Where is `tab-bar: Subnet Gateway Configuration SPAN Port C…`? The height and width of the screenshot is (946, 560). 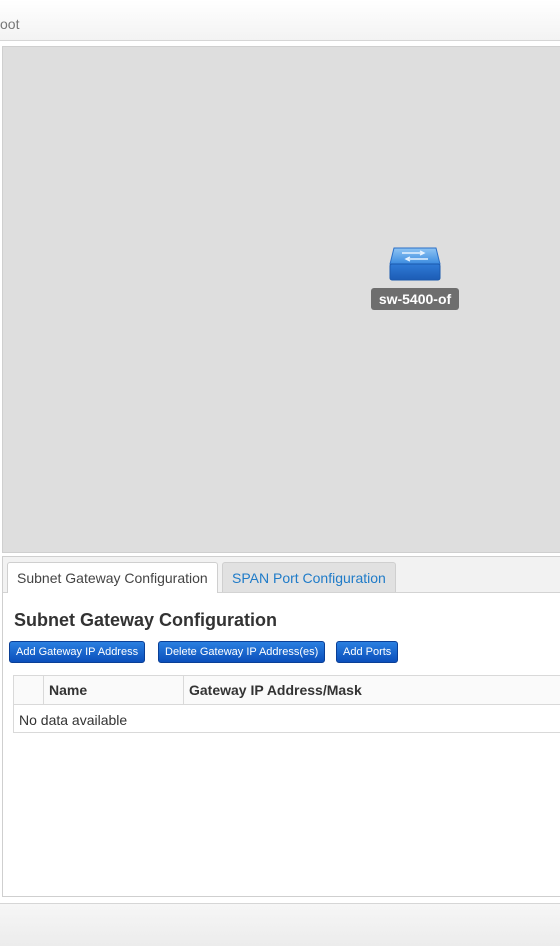 tab-bar: Subnet Gateway Configuration SPAN Port C… is located at coordinates (281, 575).